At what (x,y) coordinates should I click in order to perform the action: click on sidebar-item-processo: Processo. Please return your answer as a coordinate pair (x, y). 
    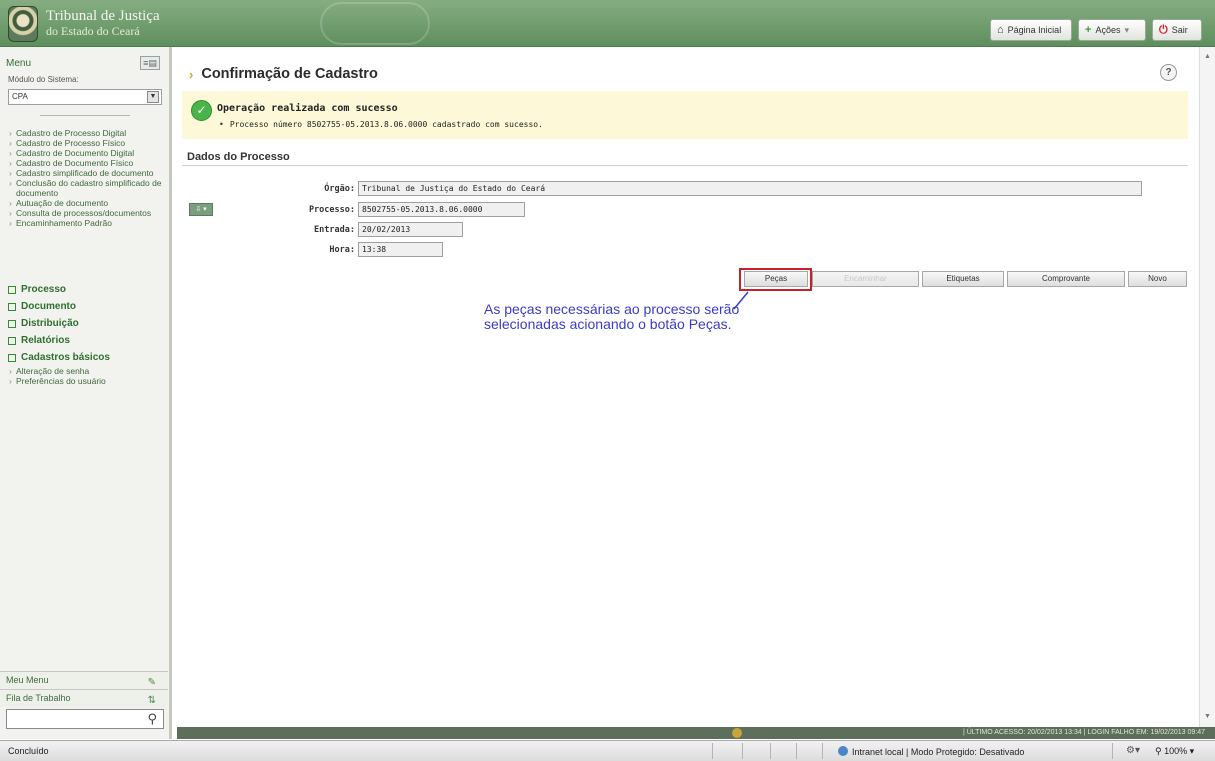
    Looking at the image, I should click on (87, 289).